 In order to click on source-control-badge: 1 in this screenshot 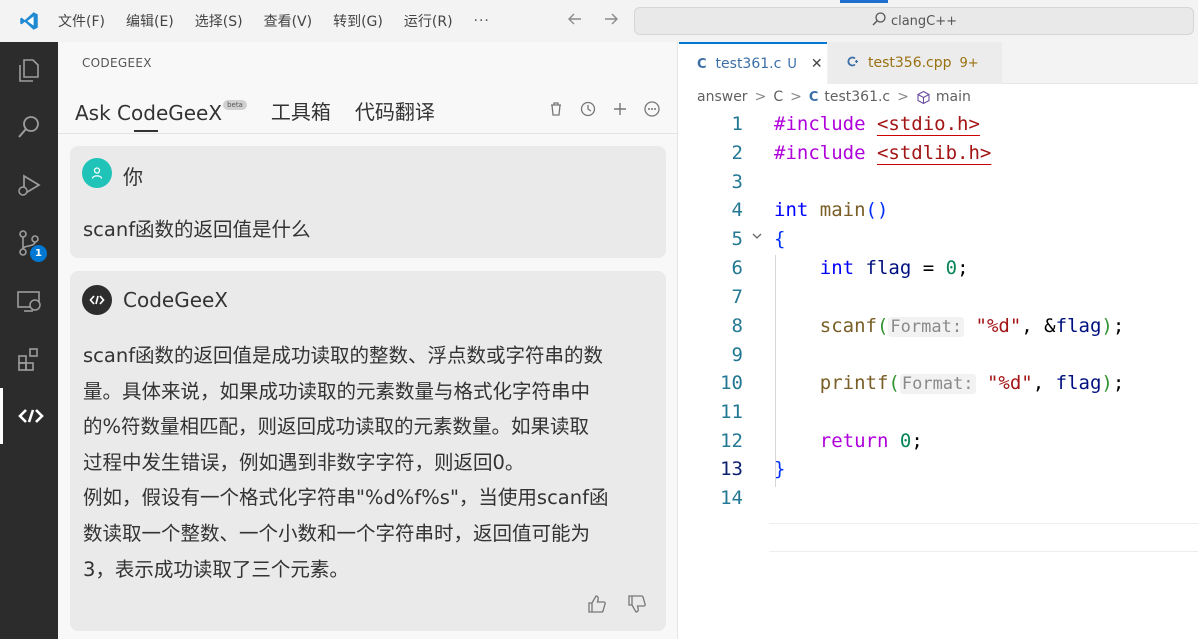, I will do `click(38, 253)`.